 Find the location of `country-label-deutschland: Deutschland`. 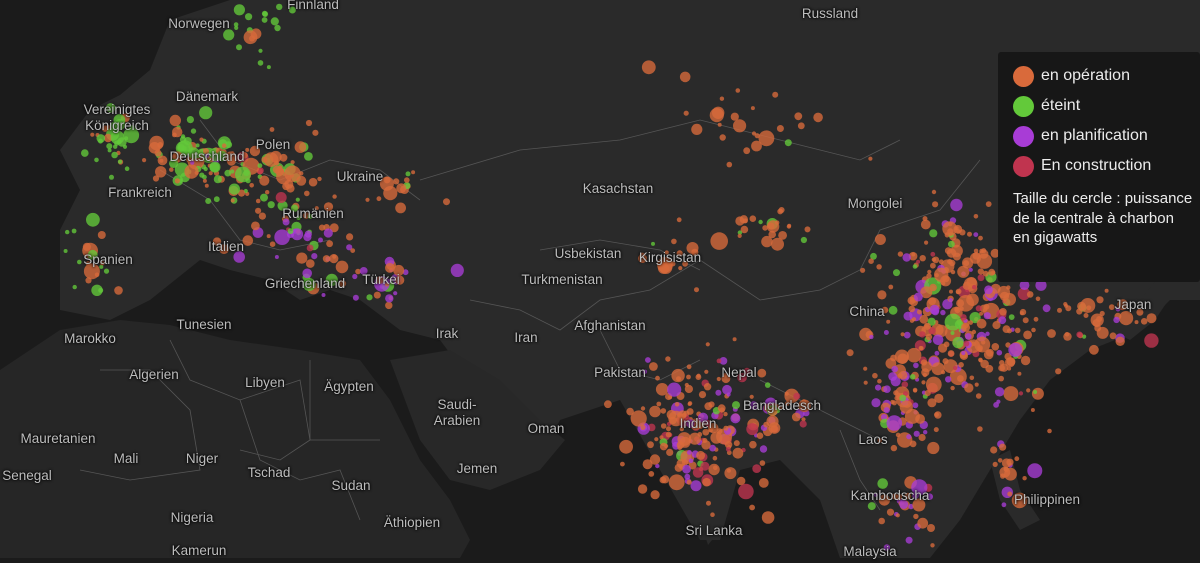

country-label-deutschland: Deutschland is located at coordinates (207, 156).